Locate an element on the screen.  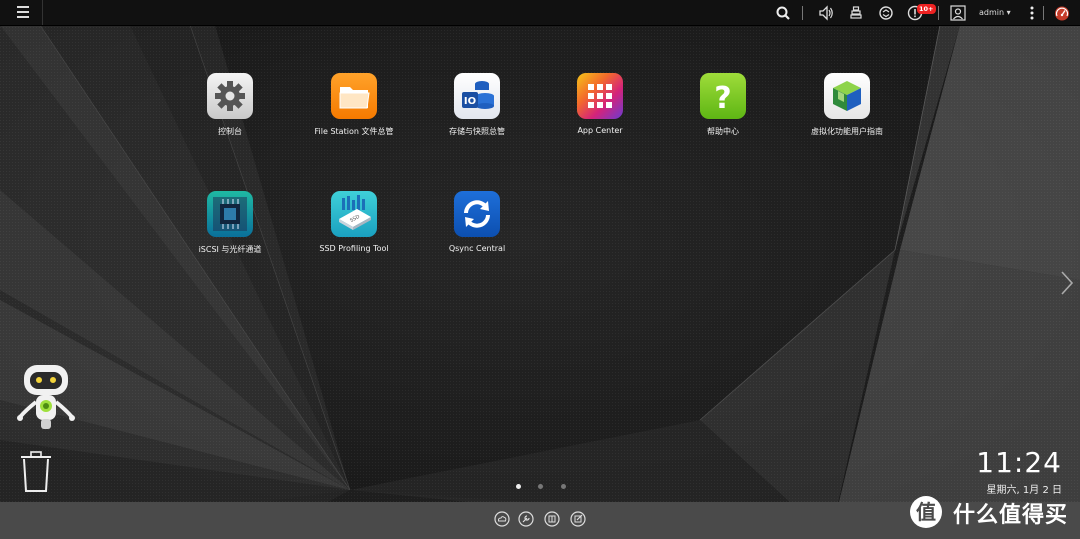
more-vertical-icon is located at coordinates (1032, 13).